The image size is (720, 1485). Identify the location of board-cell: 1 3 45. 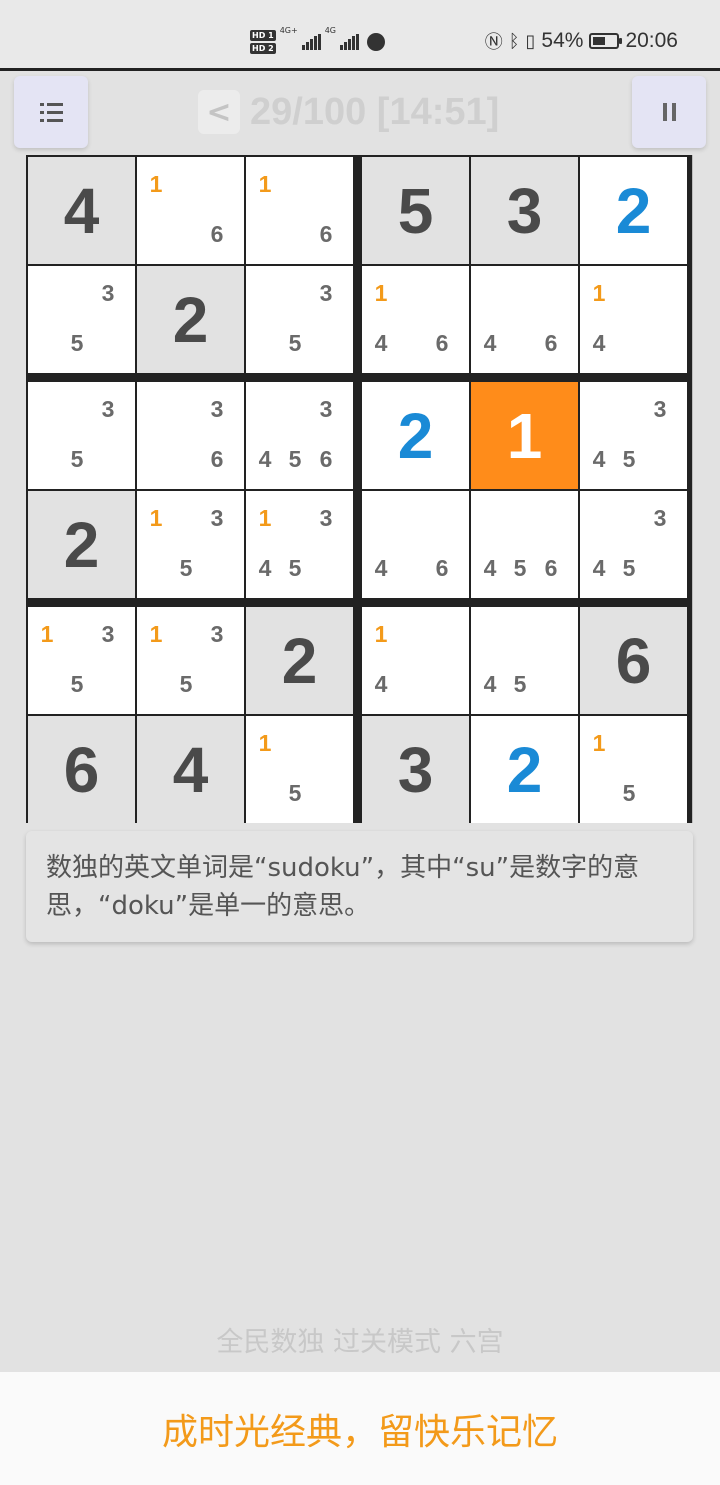
(299, 544).